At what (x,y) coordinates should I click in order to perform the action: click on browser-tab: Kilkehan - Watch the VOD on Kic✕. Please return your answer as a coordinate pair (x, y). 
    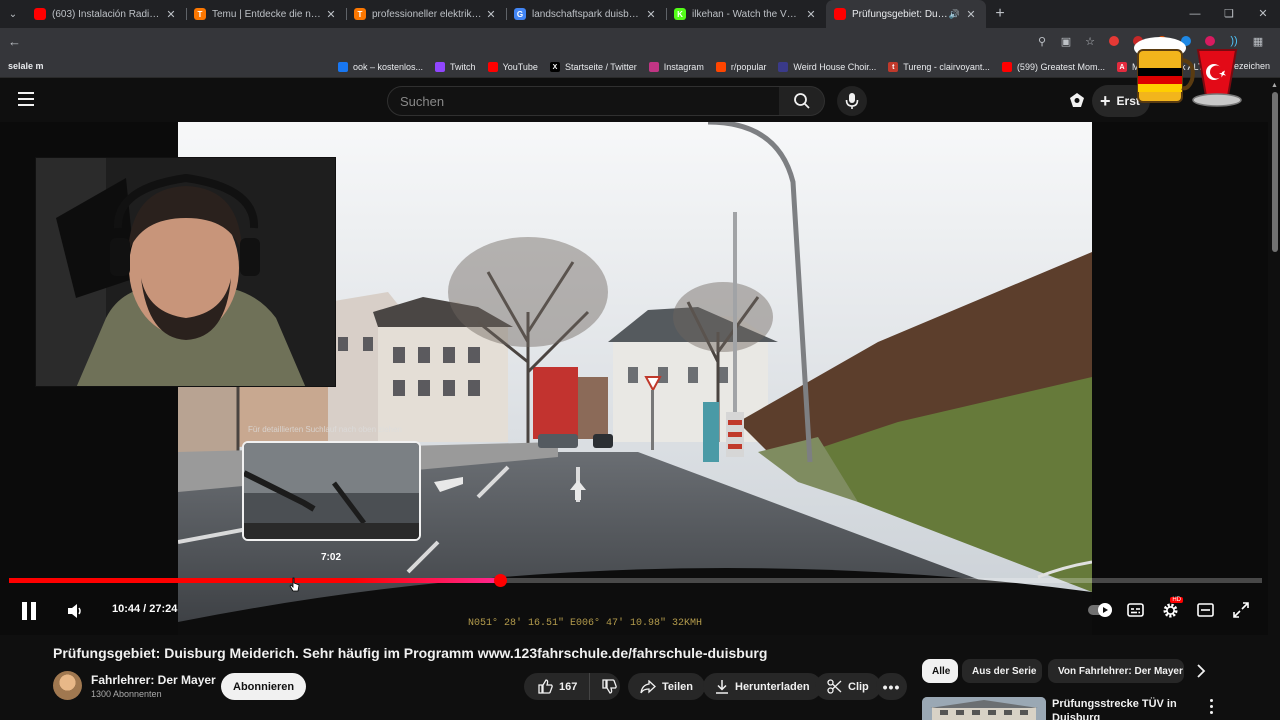
    Looking at the image, I should click on (746, 14).